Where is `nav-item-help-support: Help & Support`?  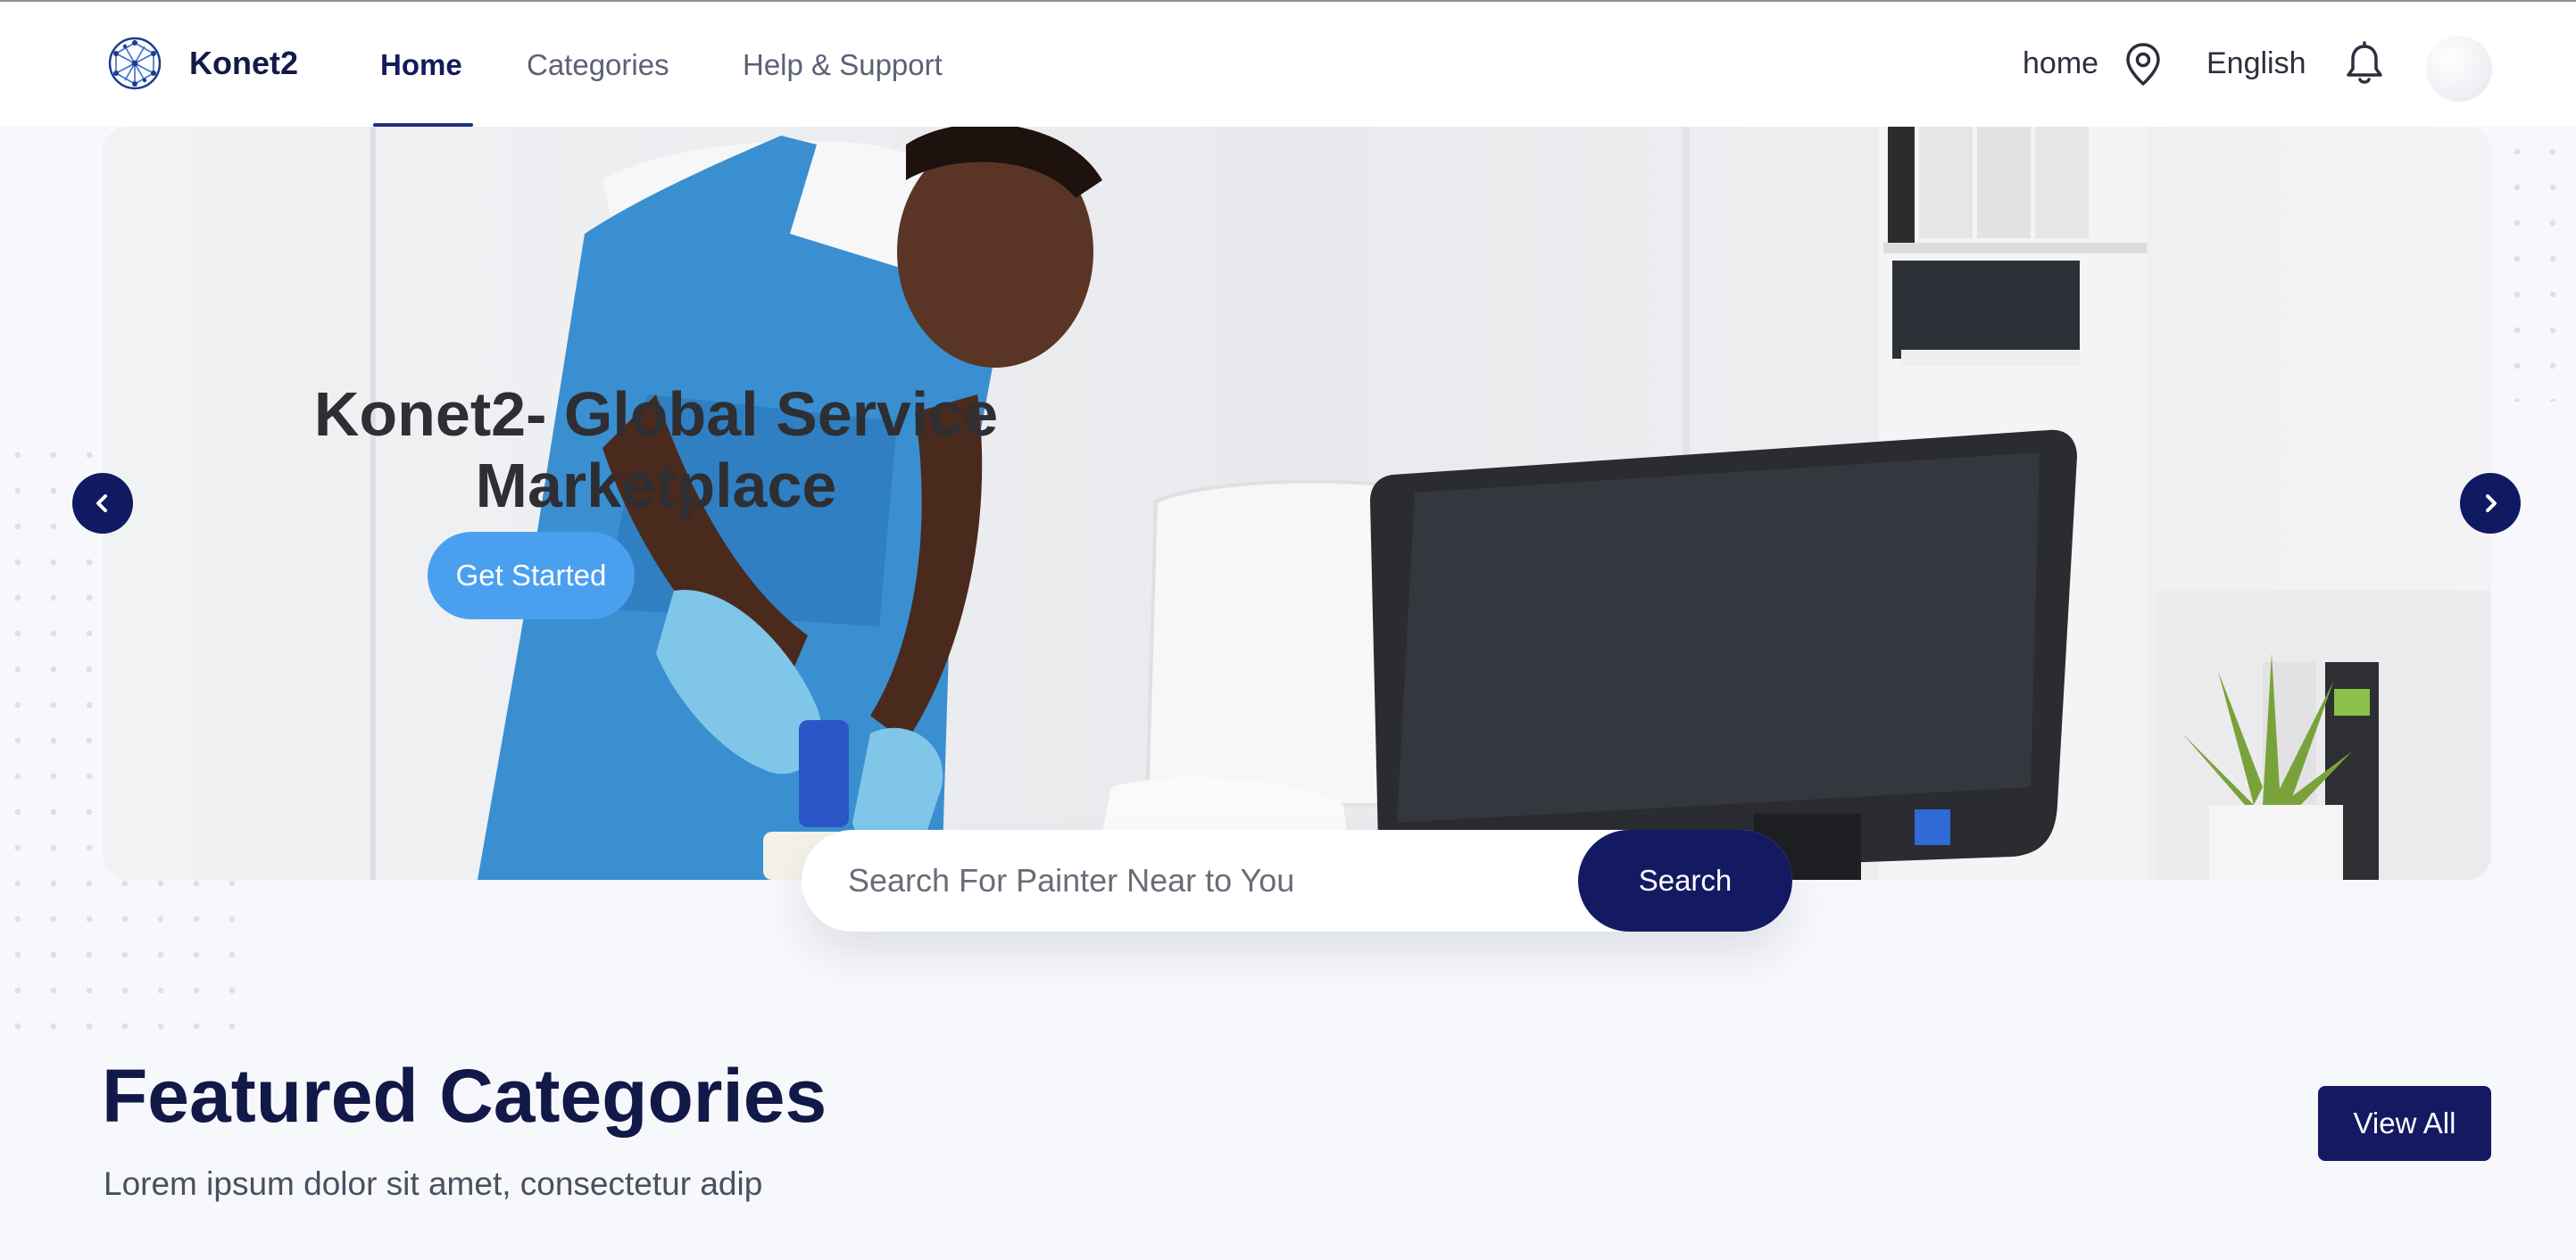
nav-item-help-support: Help & Support is located at coordinates (843, 65).